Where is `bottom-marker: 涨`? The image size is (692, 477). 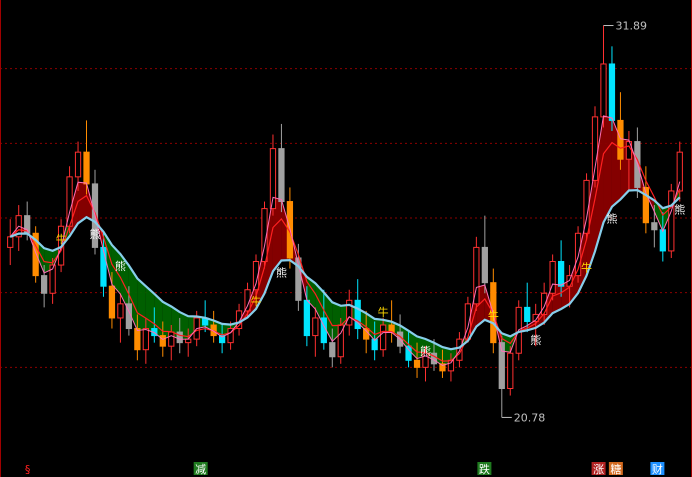 bottom-marker: 涨 is located at coordinates (598, 469).